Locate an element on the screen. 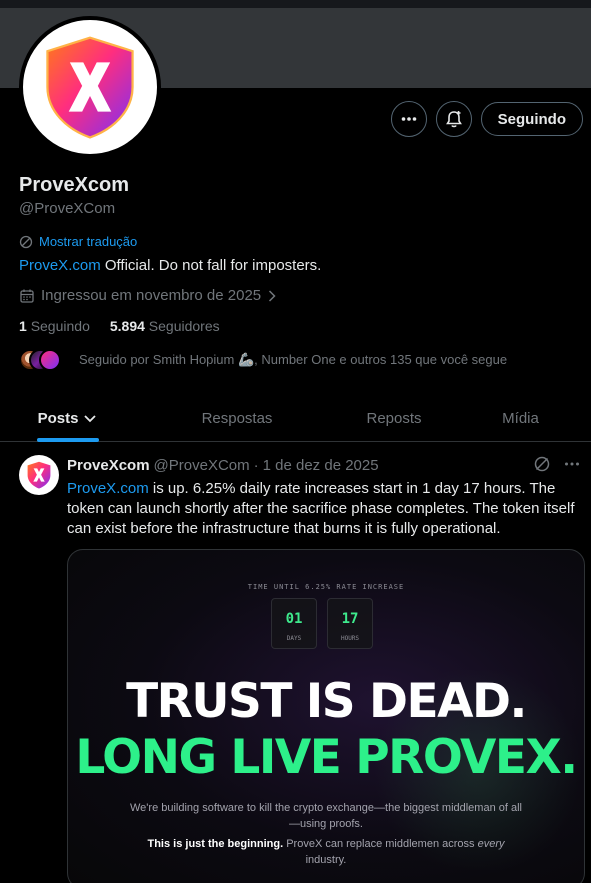  post-date: 1 de dez de 2025 is located at coordinates (321, 465).